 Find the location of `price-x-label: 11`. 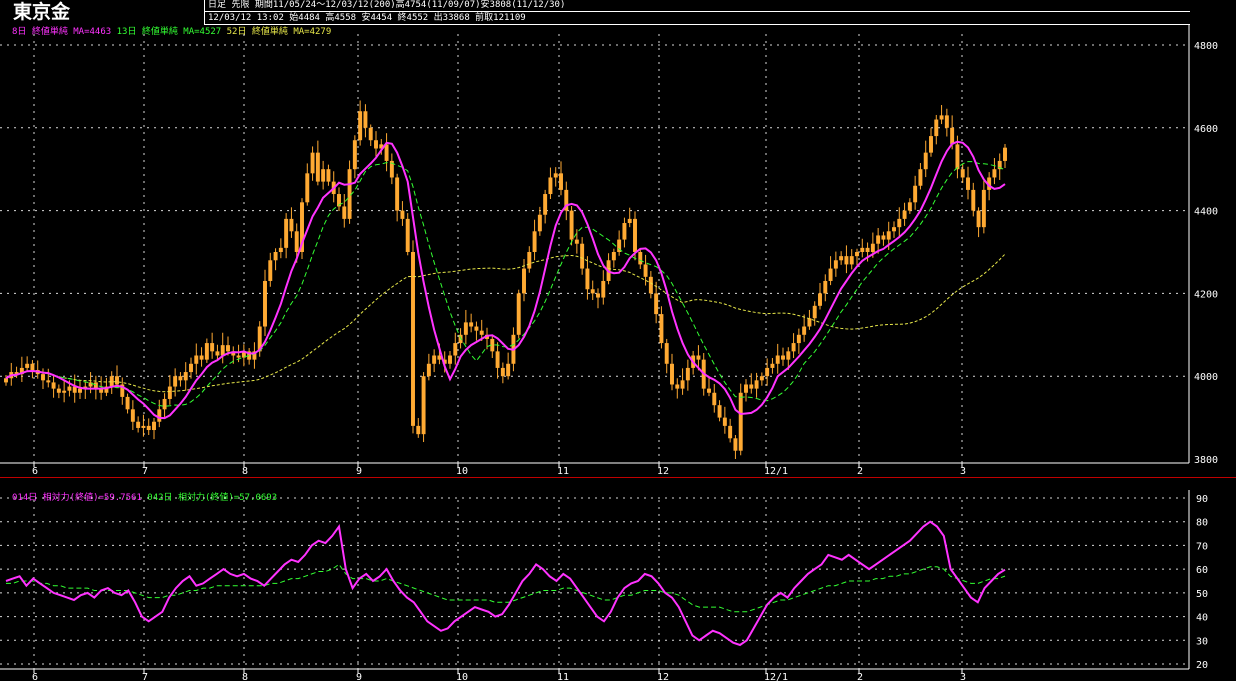

price-x-label: 11 is located at coordinates (563, 471).